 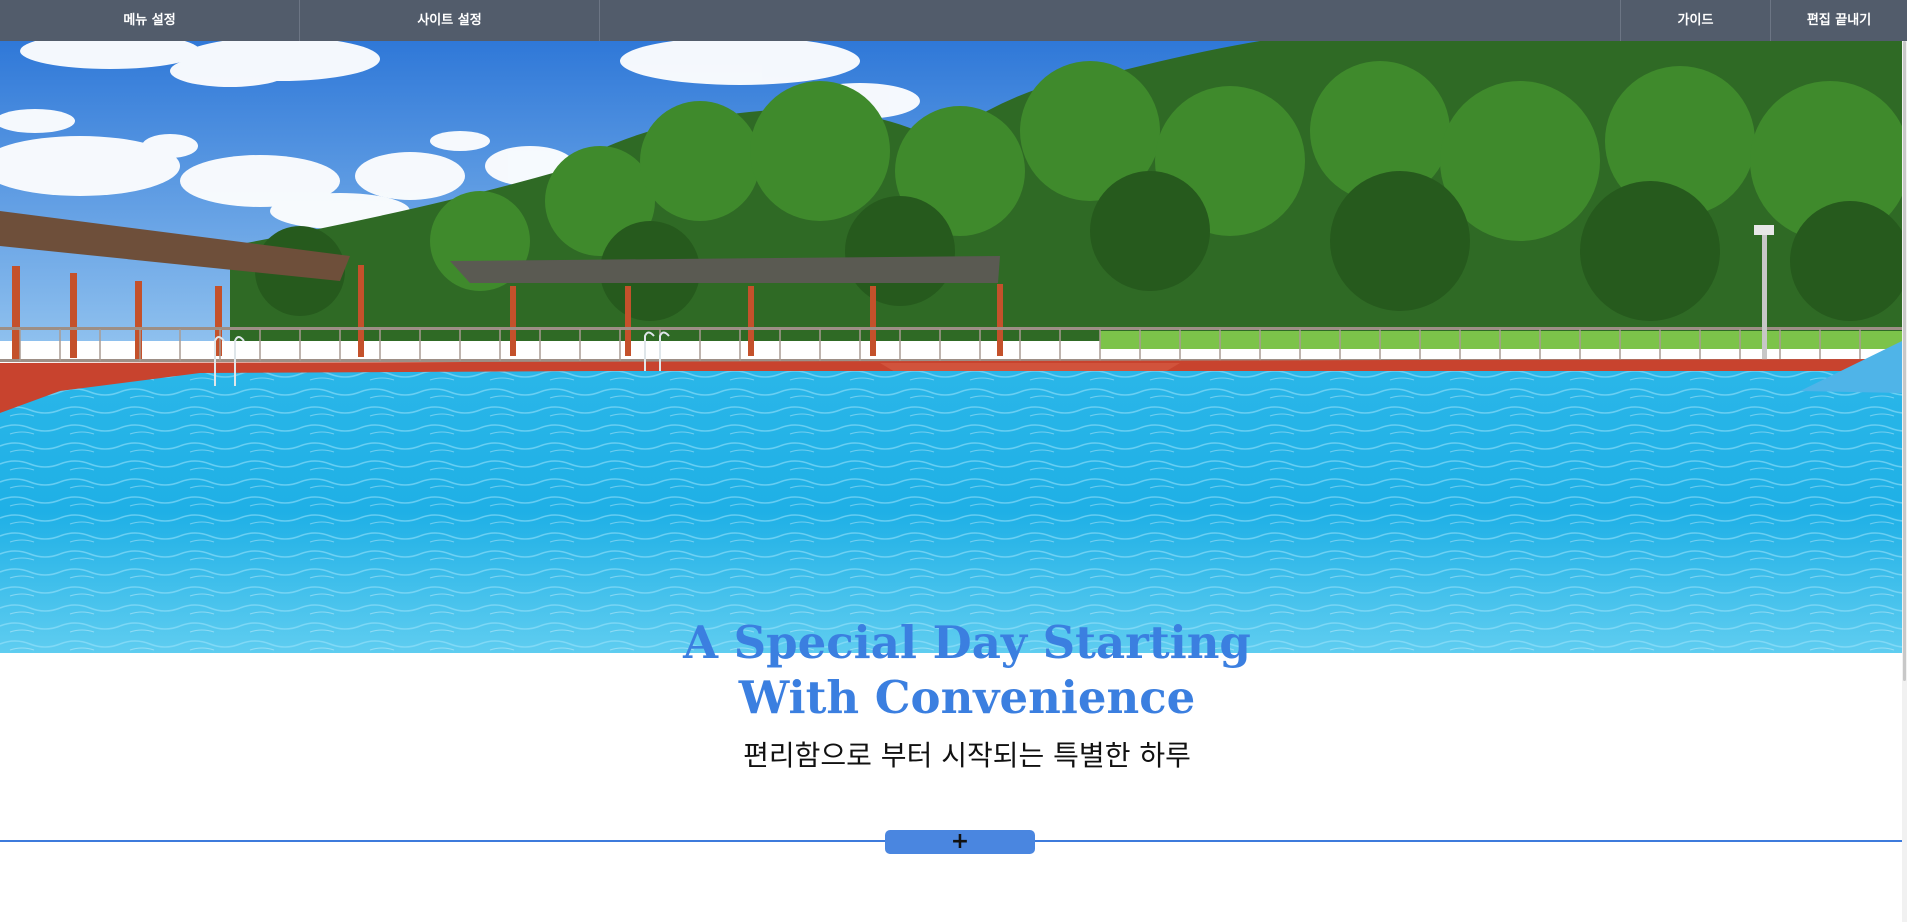 I want to click on menu-settings-button: 메뉴 설정, so click(x=150, y=20).